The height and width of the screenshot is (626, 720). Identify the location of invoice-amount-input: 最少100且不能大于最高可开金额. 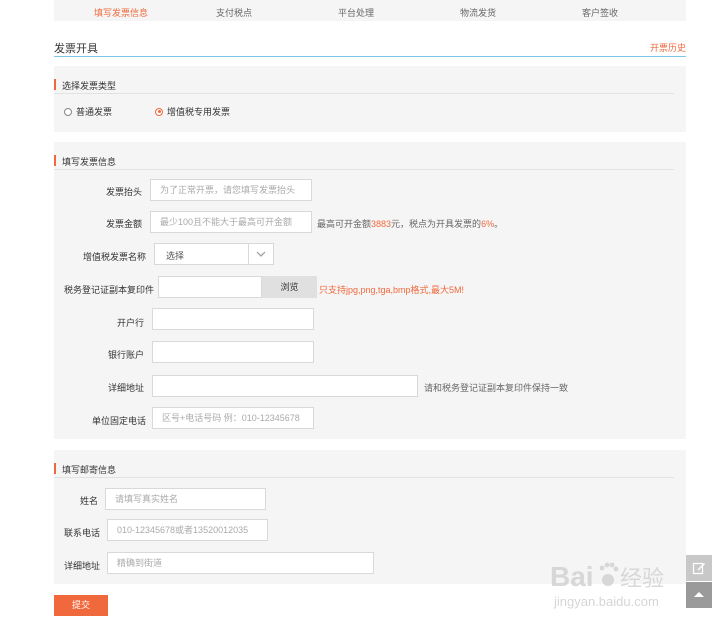
(231, 222).